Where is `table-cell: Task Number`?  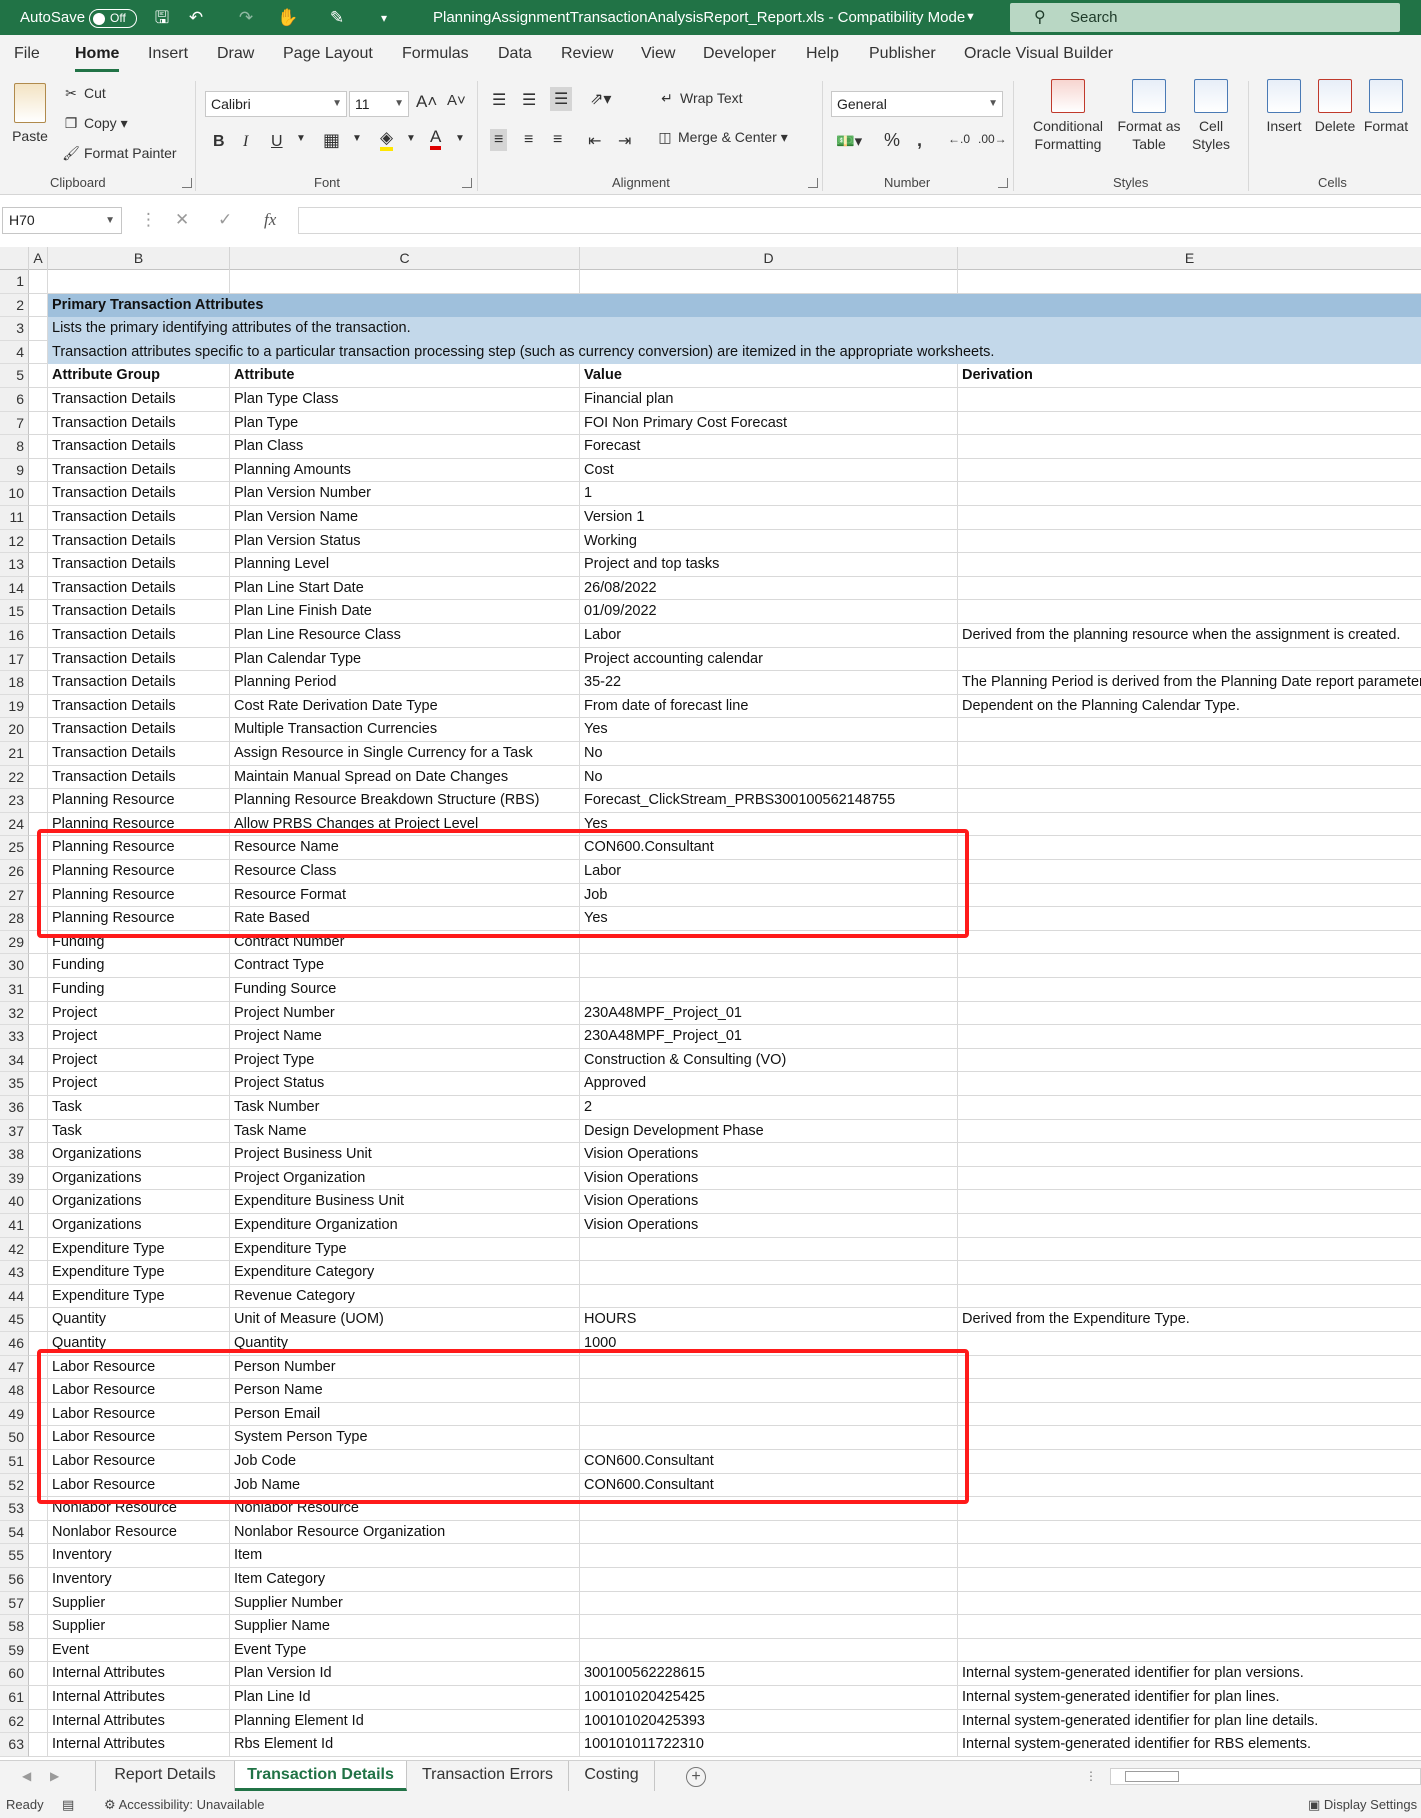
table-cell: Task Number is located at coordinates (405, 1108).